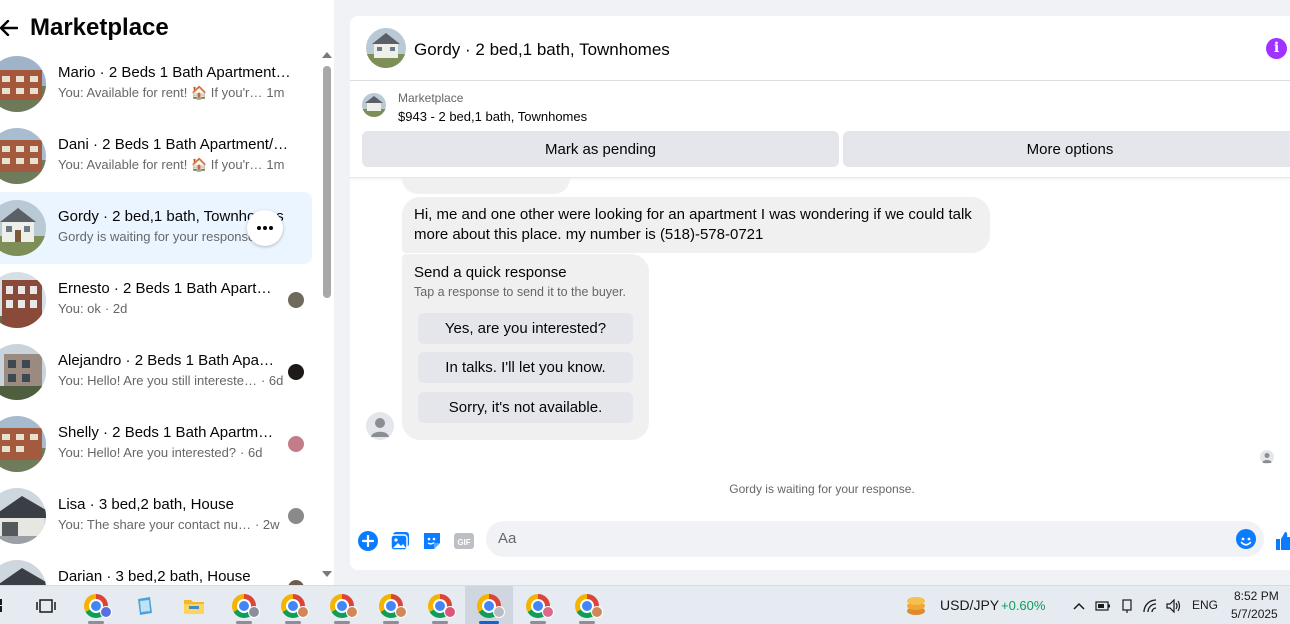  What do you see at coordinates (432, 541) in the screenshot?
I see `sticker-icon` at bounding box center [432, 541].